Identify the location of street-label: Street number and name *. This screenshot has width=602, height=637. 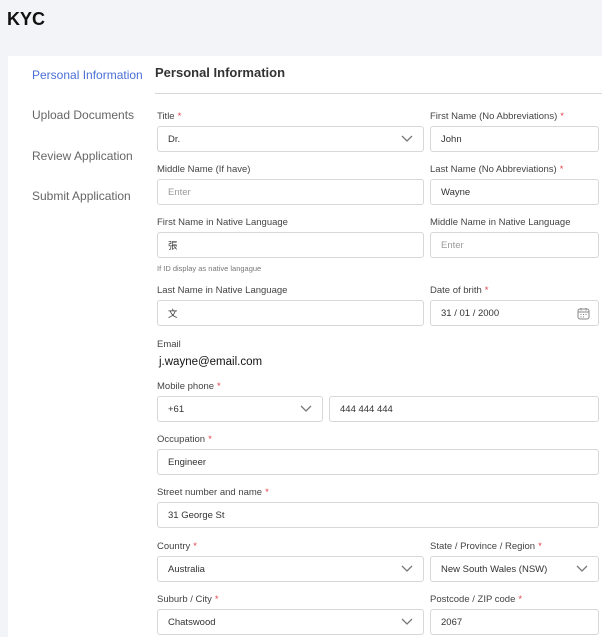
(213, 492).